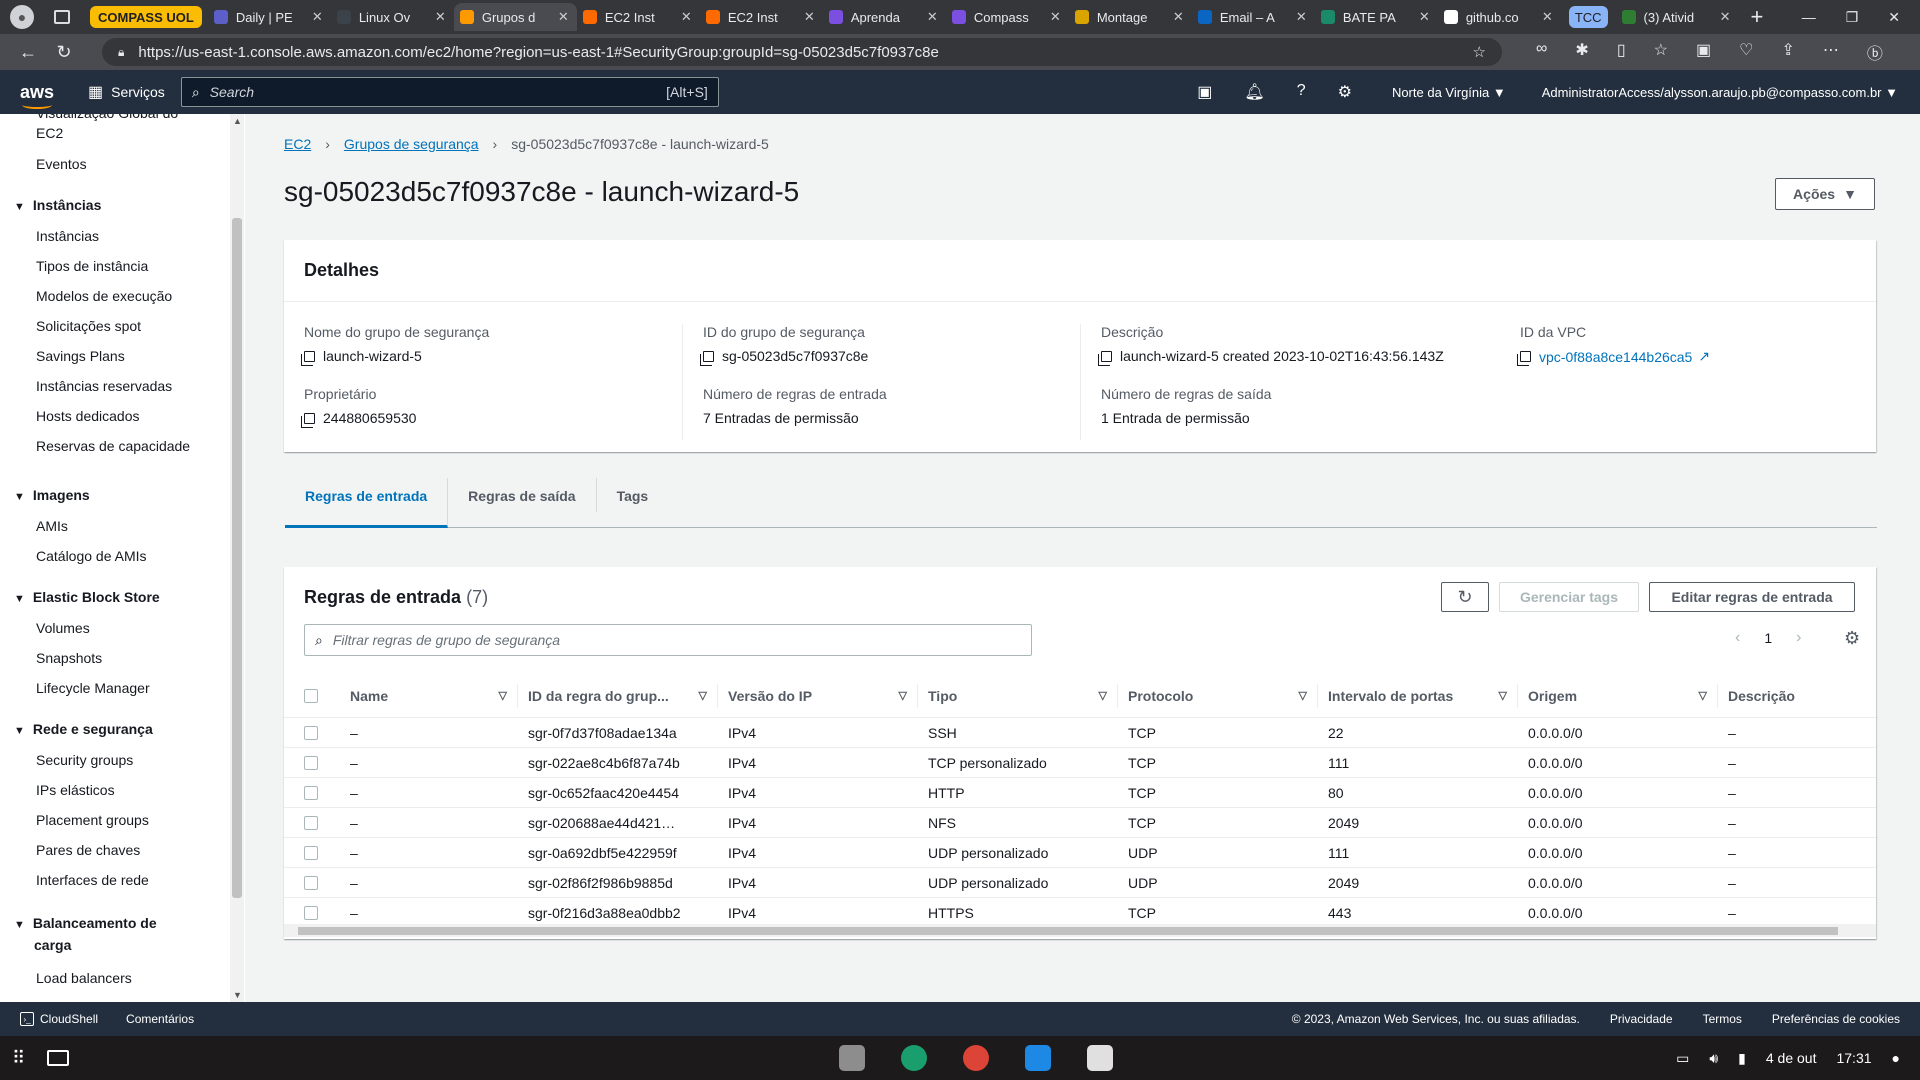 This screenshot has height=1080, width=1920. Describe the element at coordinates (93, 688) in the screenshot. I see `sidebar-item: Lifecycle Manager` at that location.